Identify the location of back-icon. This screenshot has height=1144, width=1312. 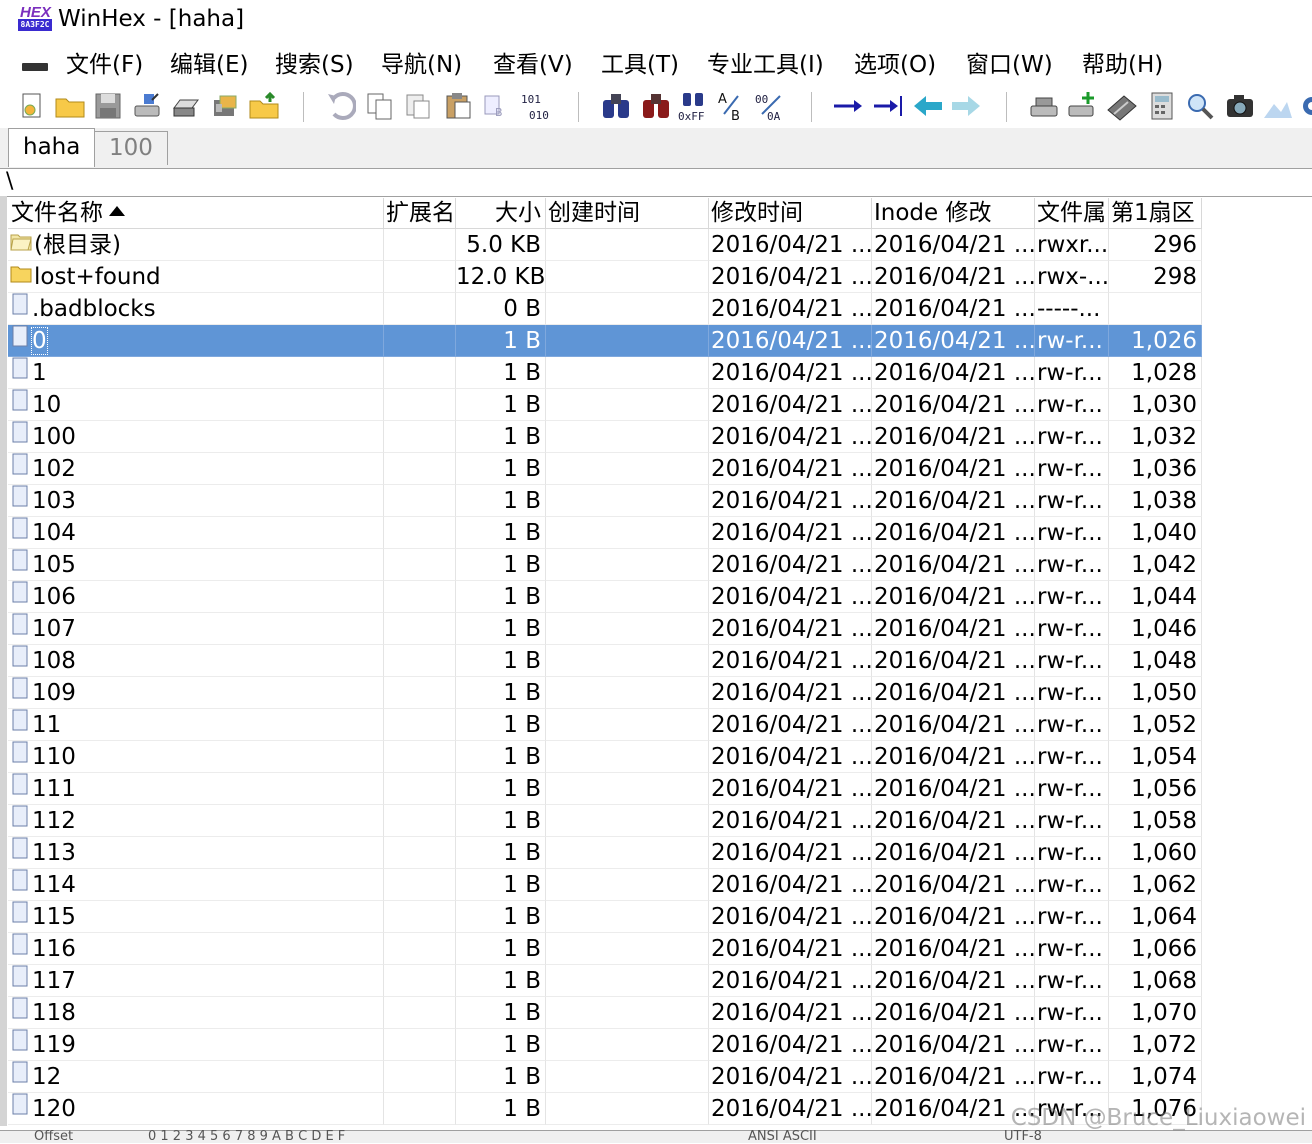
(928, 106).